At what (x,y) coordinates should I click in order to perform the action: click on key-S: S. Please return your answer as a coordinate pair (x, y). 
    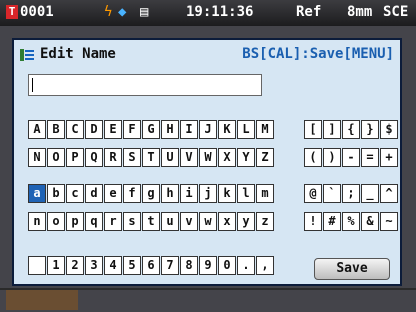
    Looking at the image, I should click on (132, 157).